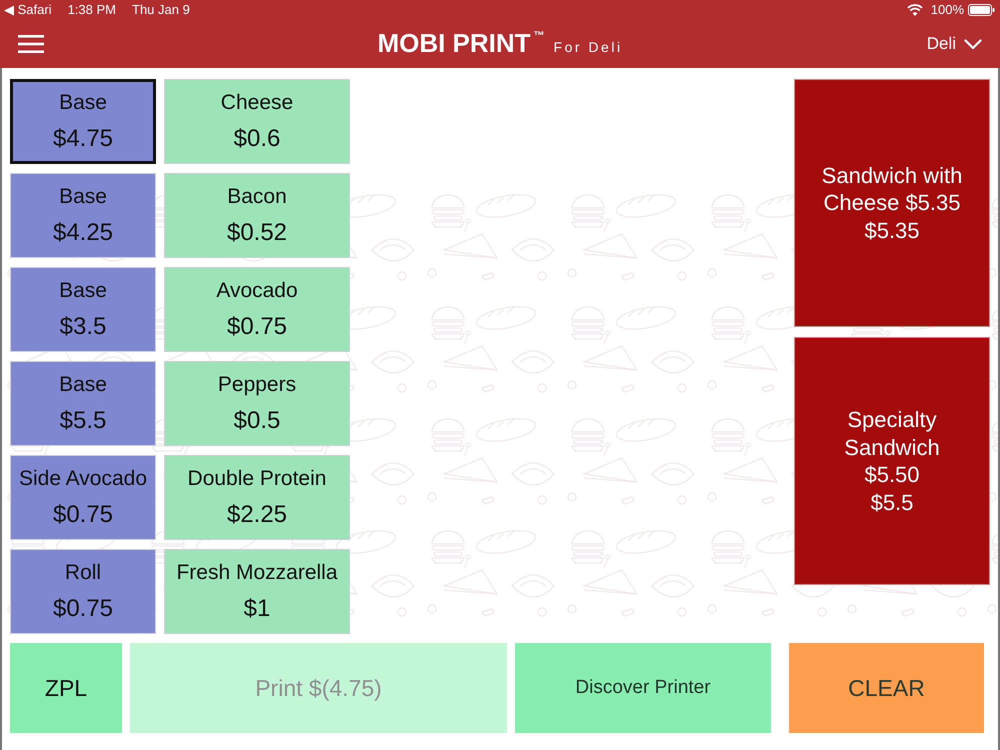 The width and height of the screenshot is (1000, 750). What do you see at coordinates (257, 591) in the screenshot?
I see `topping-button: Fresh Mozzarella $1` at bounding box center [257, 591].